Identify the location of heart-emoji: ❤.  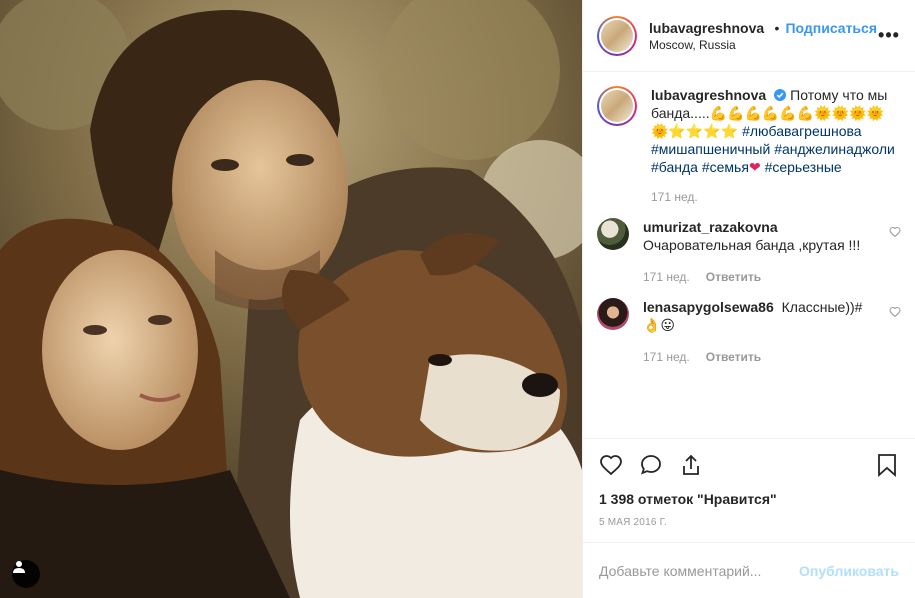
(754, 167).